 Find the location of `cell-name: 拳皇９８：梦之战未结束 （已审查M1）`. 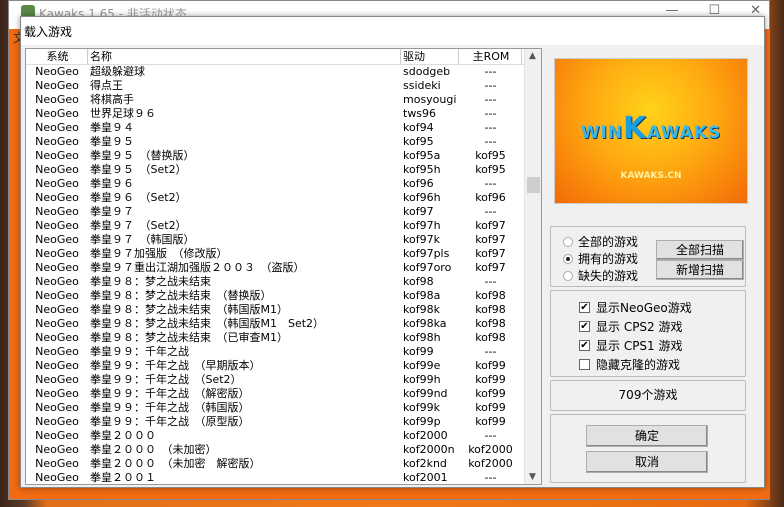

cell-name: 拳皇９８：梦之战未结束 （已审查M1） is located at coordinates (189, 337).